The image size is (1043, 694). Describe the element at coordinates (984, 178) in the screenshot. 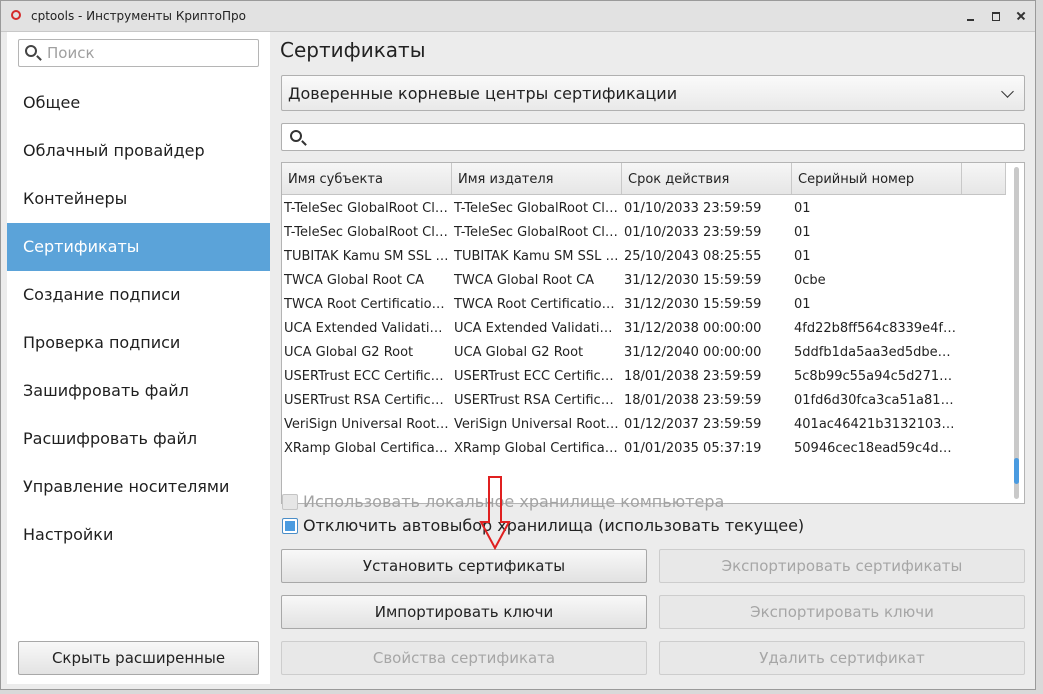

I see `column-header-filler` at that location.